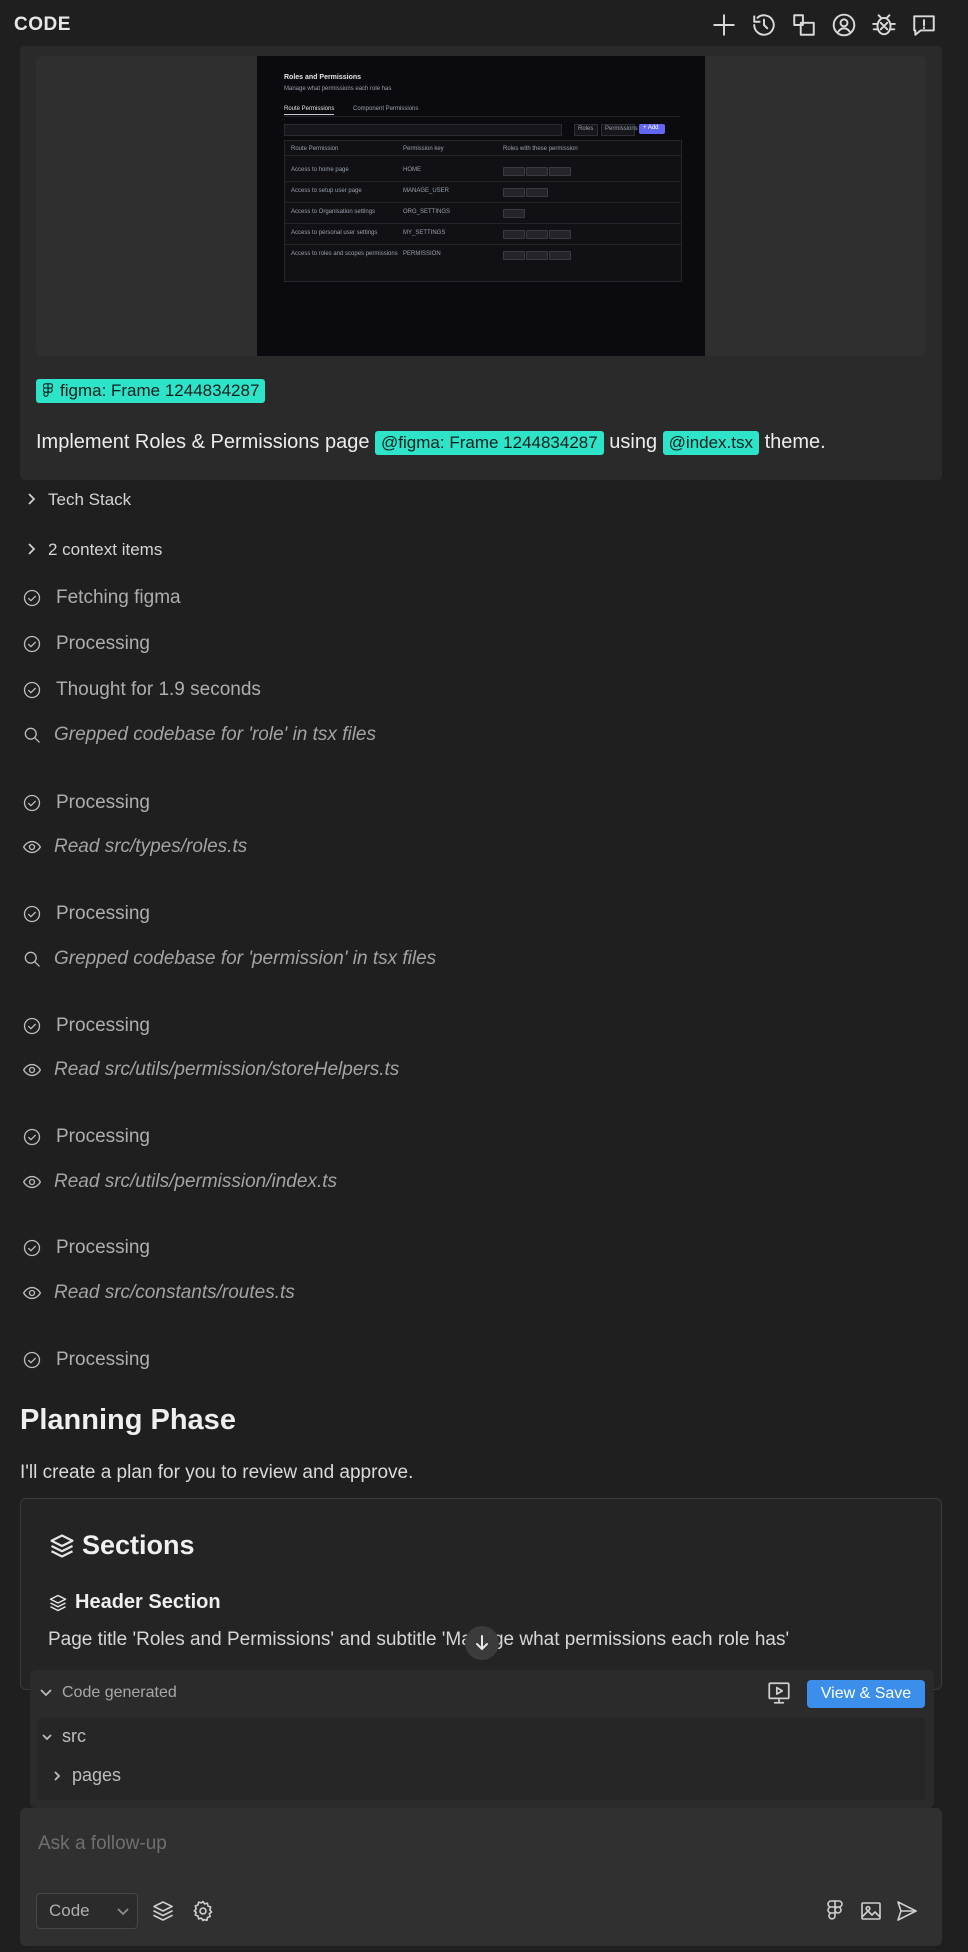  What do you see at coordinates (32, 735) in the screenshot?
I see `search-icon` at bounding box center [32, 735].